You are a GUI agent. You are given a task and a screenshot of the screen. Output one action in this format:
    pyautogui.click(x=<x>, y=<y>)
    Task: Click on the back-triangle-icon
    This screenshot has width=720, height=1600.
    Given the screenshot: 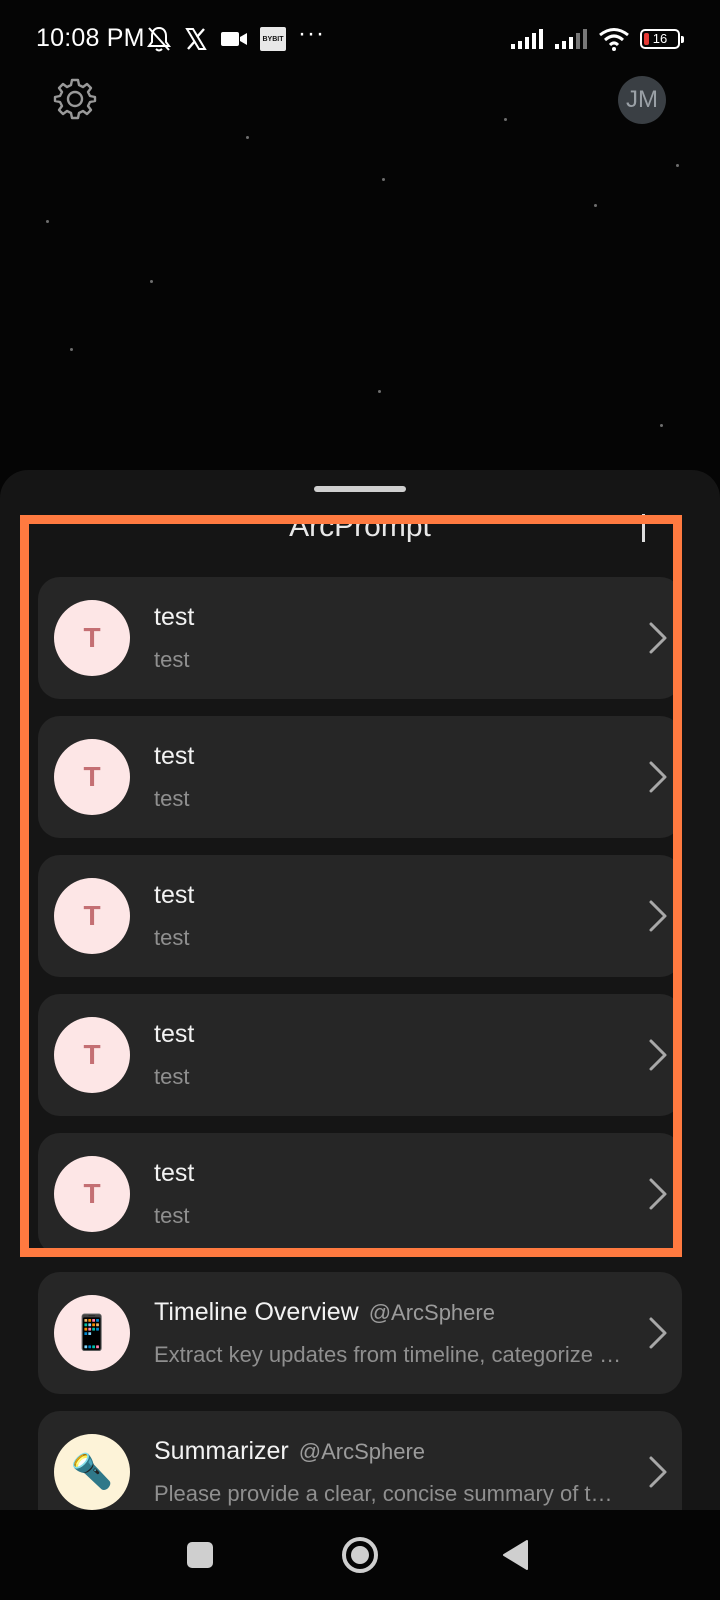 What is the action you would take?
    pyautogui.click(x=515, y=1555)
    